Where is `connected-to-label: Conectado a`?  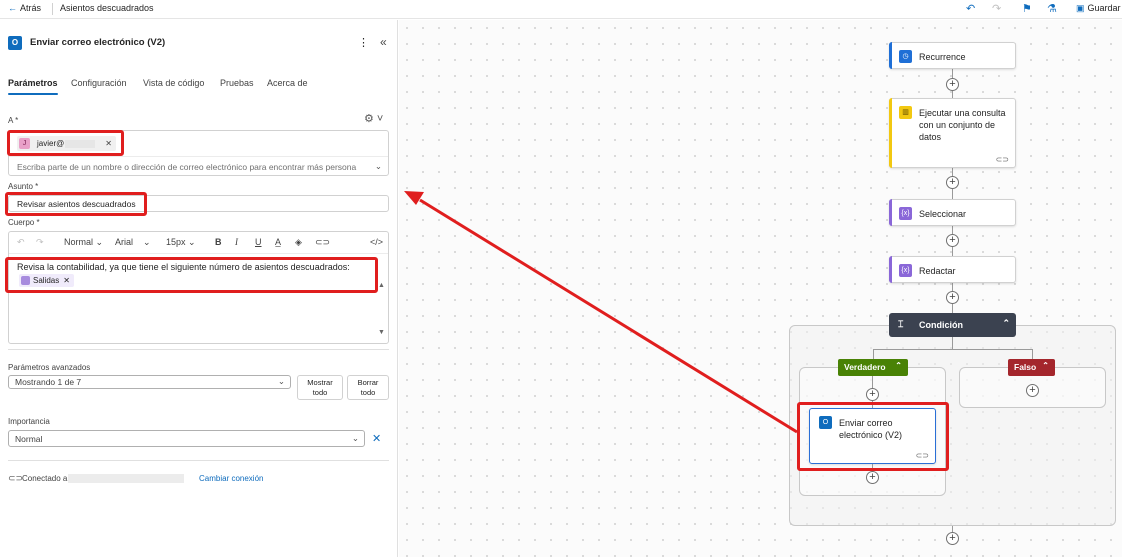
connected-to-label: Conectado a is located at coordinates (45, 478).